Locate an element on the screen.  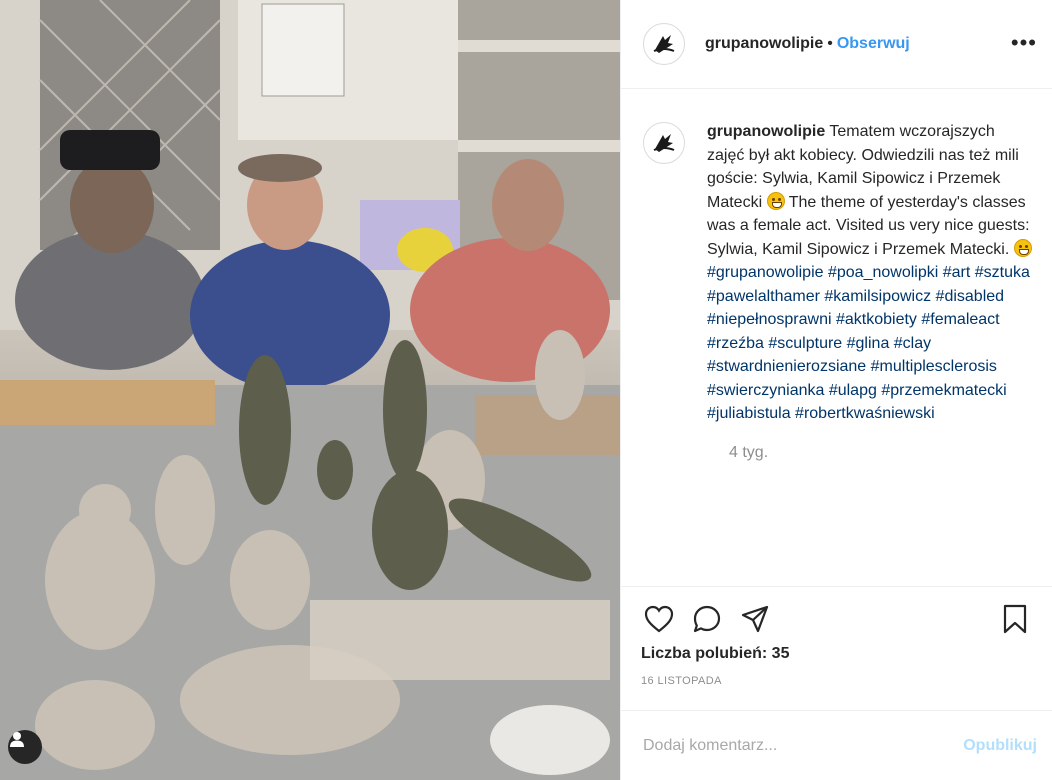
post-comment-button: Opublikuj is located at coordinates (1000, 746).